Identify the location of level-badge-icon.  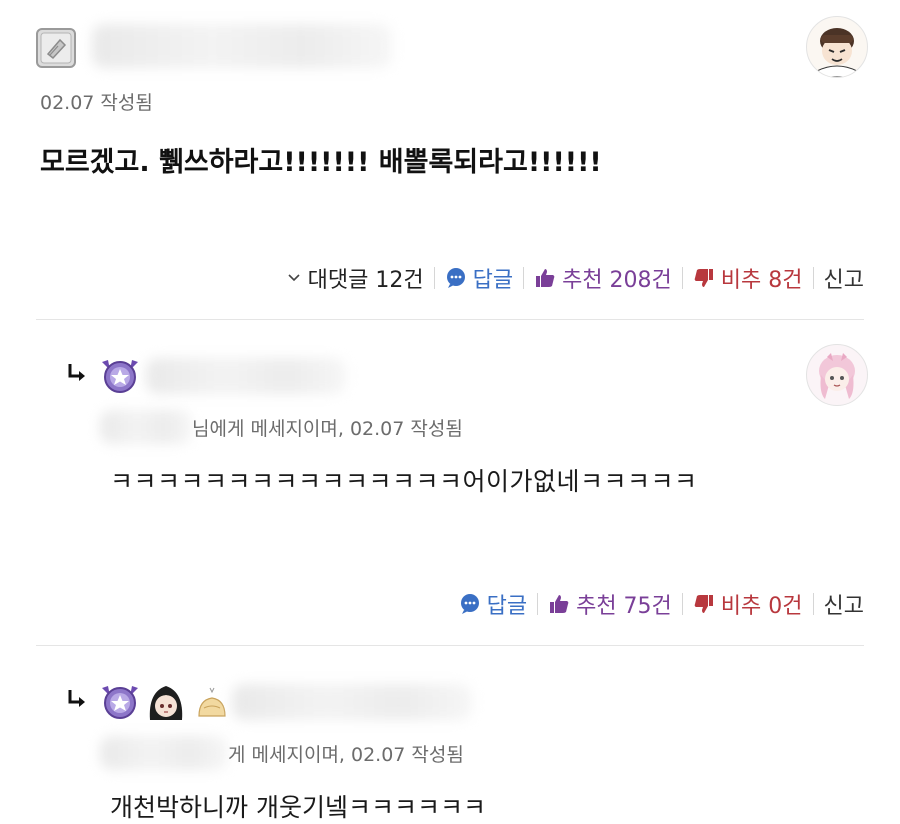
(56, 48).